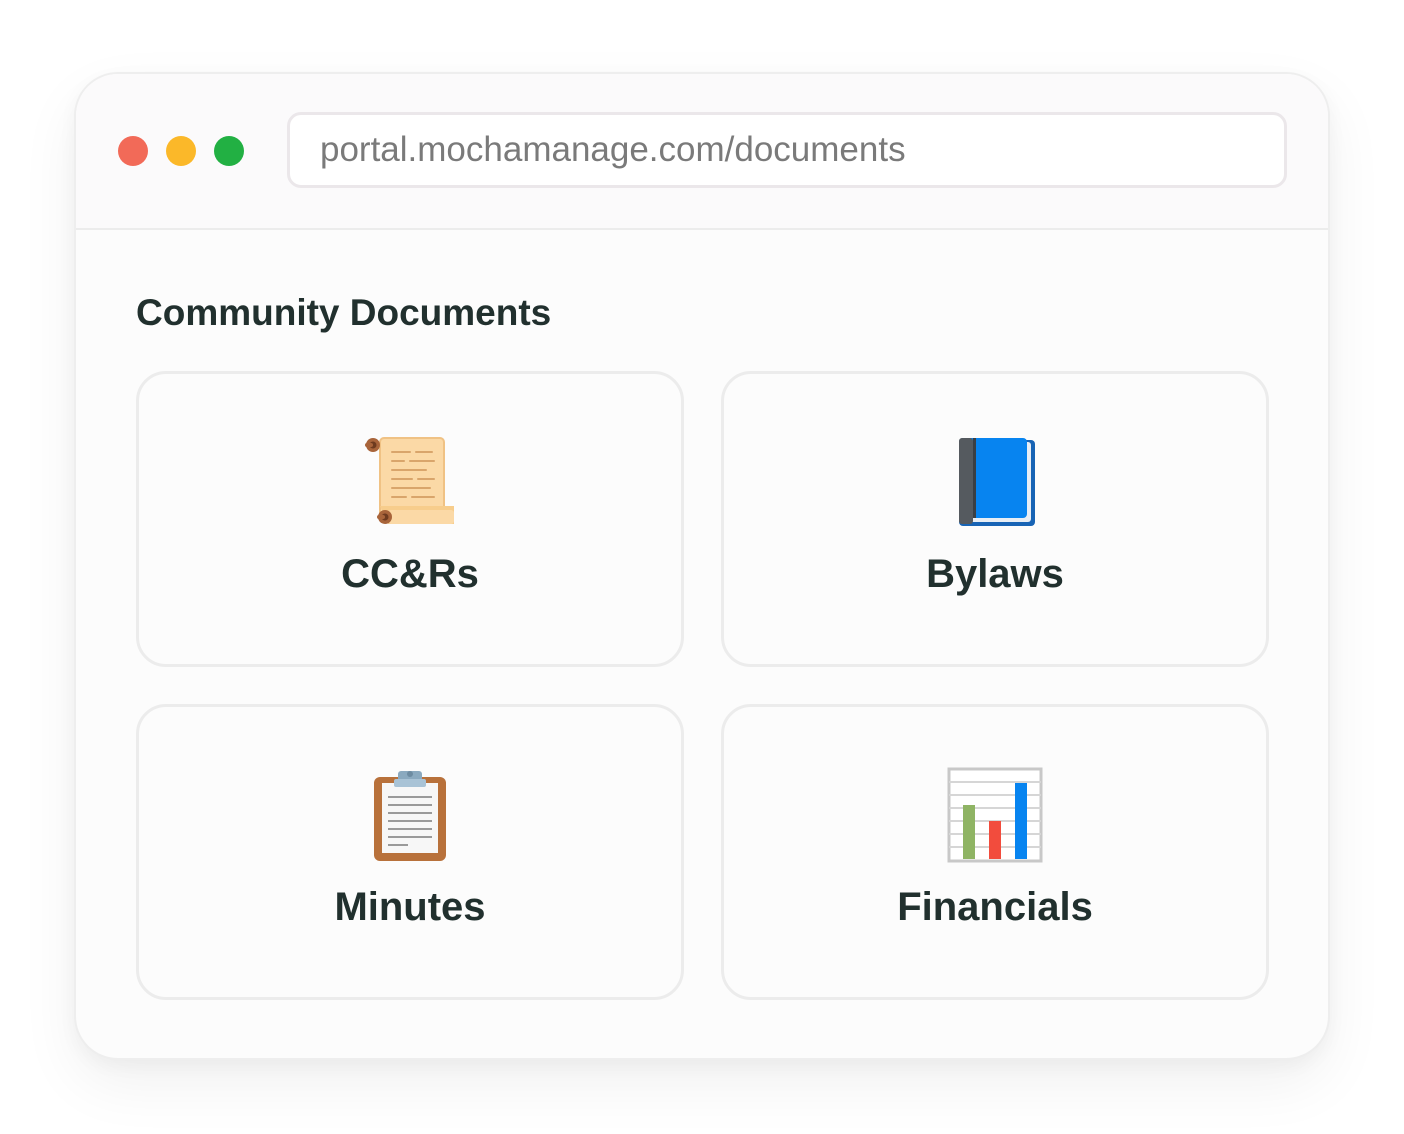 This screenshot has height=1134, width=1404. Describe the element at coordinates (410, 816) in the screenshot. I see `clipboard-icon` at that location.